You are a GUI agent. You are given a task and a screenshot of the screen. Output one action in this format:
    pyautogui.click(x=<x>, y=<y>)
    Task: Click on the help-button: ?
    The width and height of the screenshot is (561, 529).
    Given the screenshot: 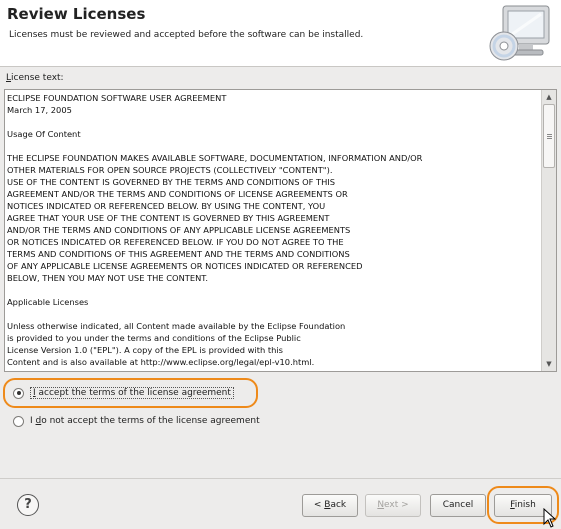 What is the action you would take?
    pyautogui.click(x=28, y=505)
    